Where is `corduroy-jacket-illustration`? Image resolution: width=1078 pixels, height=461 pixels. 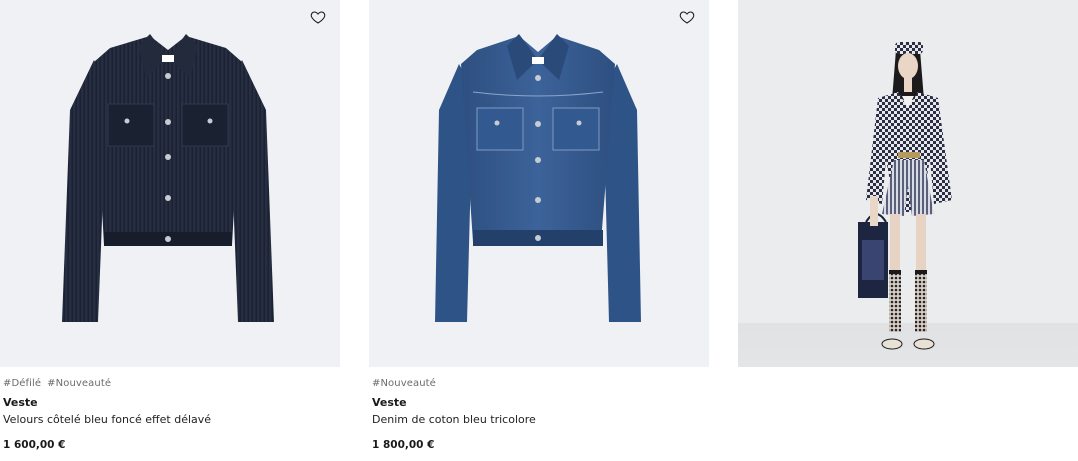 corduroy-jacket-illustration is located at coordinates (168, 178).